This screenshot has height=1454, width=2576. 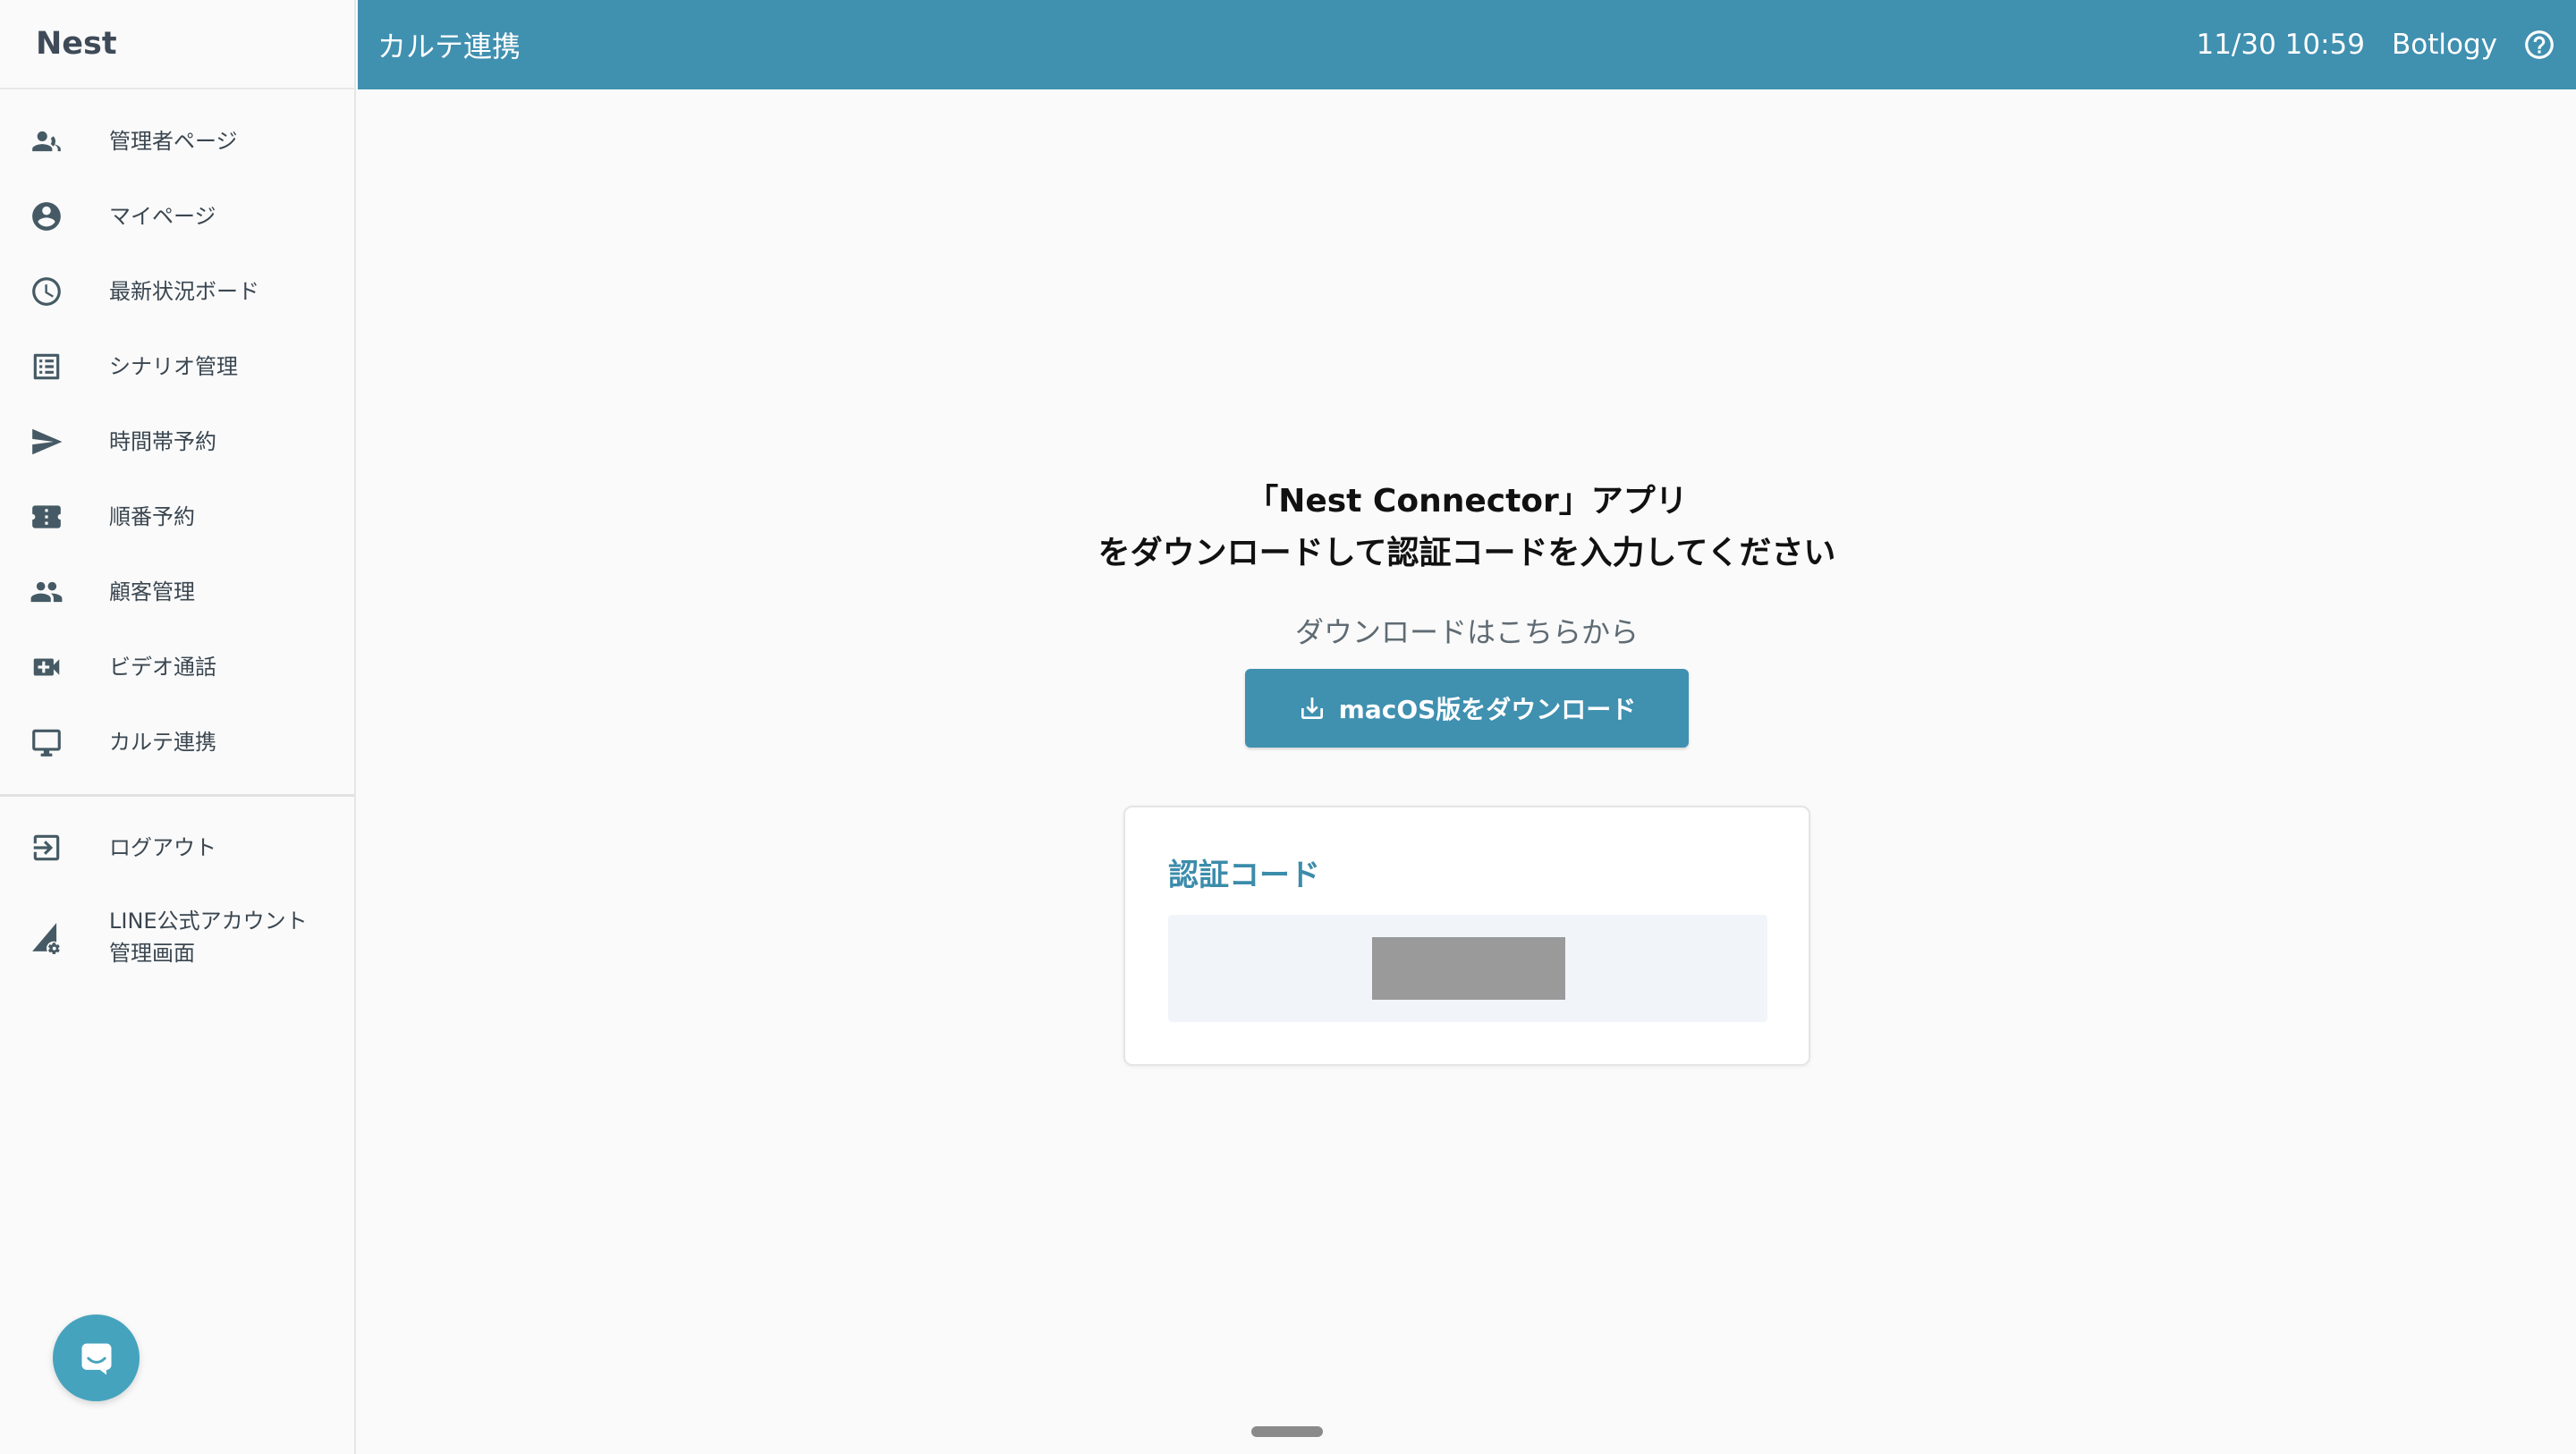 What do you see at coordinates (1244, 875) in the screenshot?
I see `auth-code-title: 認証コード` at bounding box center [1244, 875].